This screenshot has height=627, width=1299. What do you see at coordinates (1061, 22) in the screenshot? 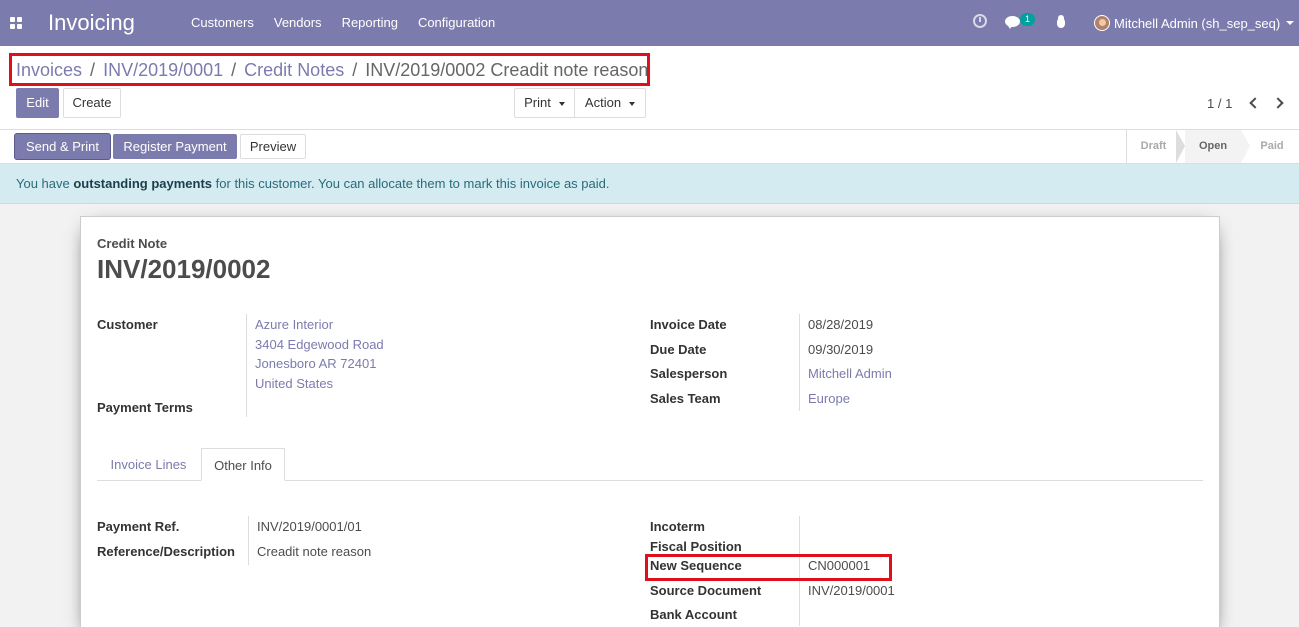
I see `debug-bug-icon` at bounding box center [1061, 22].